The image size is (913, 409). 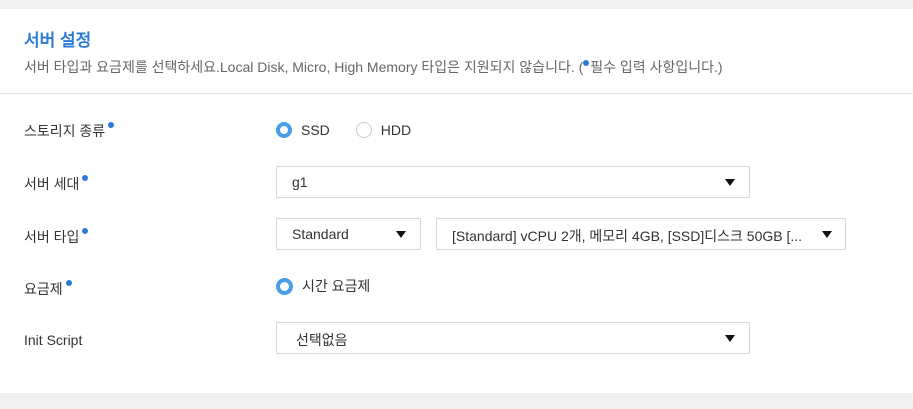 What do you see at coordinates (43, 289) in the screenshot?
I see `pricing-plan-label-text: 요금제` at bounding box center [43, 289].